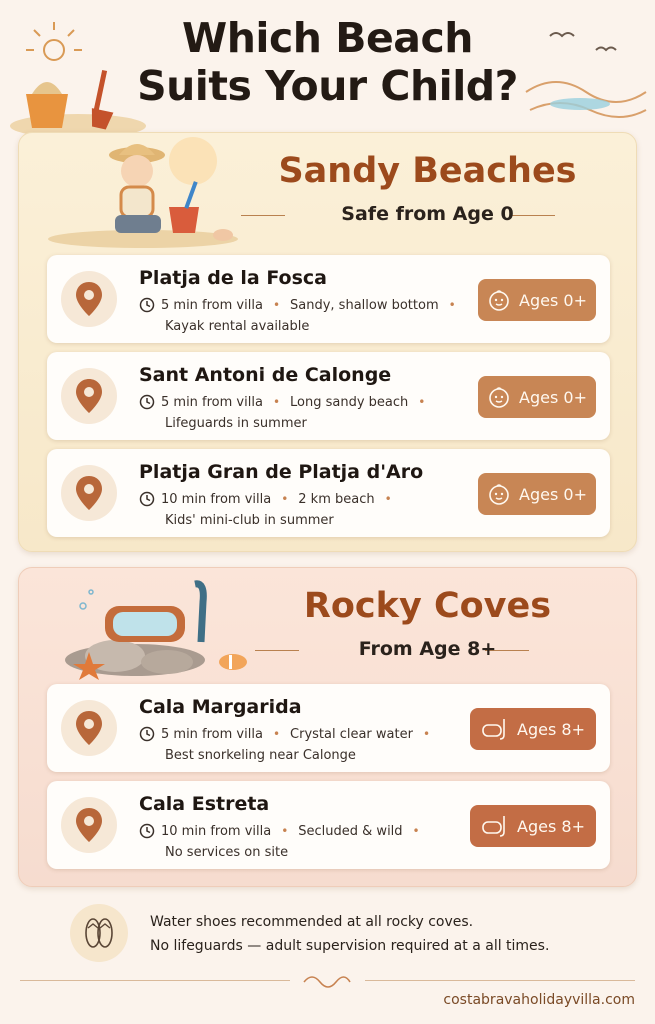 Image resolution: width=655 pixels, height=1024 pixels. Describe the element at coordinates (336, 499) in the screenshot. I see `beach-detail: 2 km beach` at that location.